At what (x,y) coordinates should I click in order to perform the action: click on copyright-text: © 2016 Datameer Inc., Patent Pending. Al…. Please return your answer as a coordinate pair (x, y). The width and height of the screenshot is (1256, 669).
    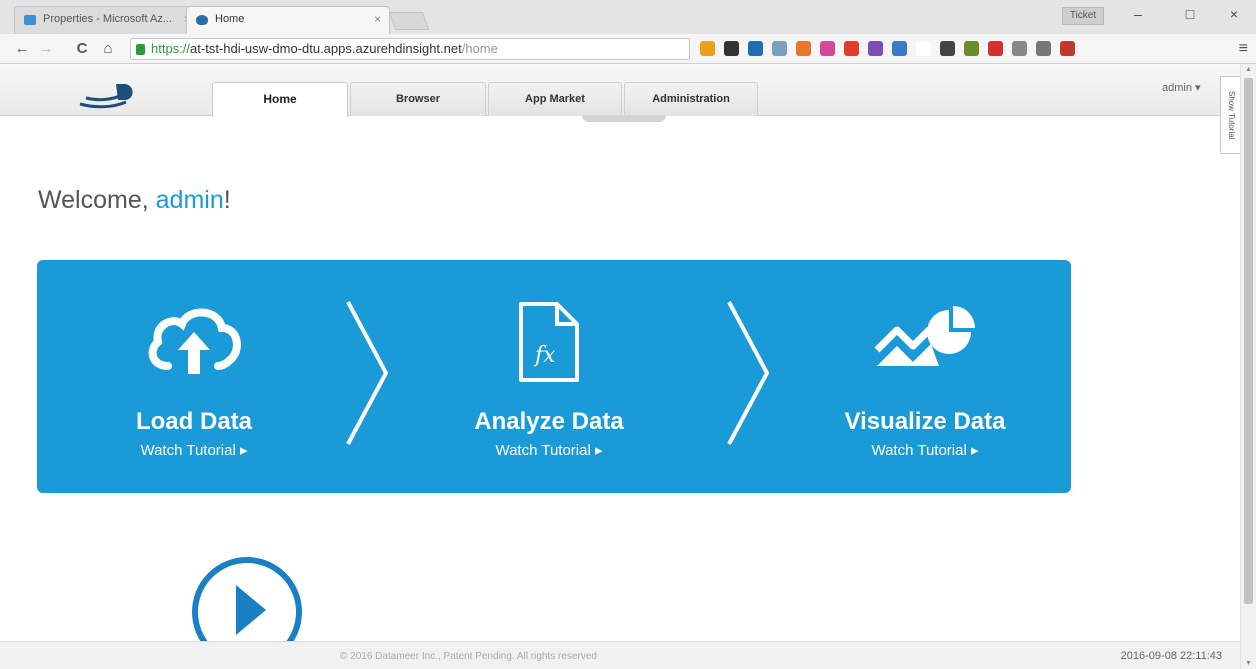
    Looking at the image, I should click on (468, 656).